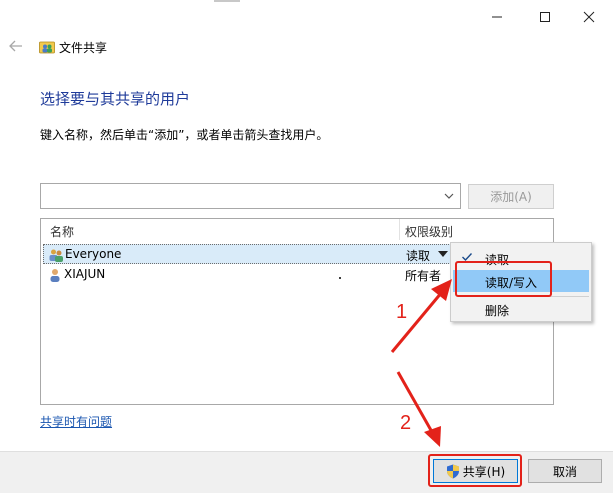 Image resolution: width=613 pixels, height=493 pixels. Describe the element at coordinates (402, 312) in the screenshot. I see `step-number-1: 1` at that location.